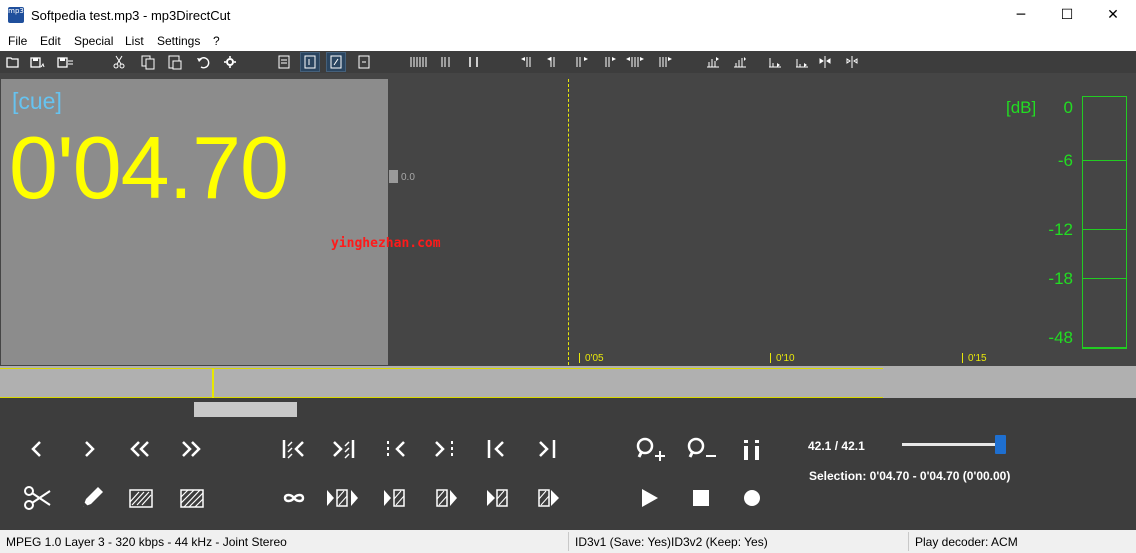 The width and height of the screenshot is (1136, 553). What do you see at coordinates (719, 542) in the screenshot?
I see `id3v2-status: ID3v2 (Keep: Yes)` at bounding box center [719, 542].